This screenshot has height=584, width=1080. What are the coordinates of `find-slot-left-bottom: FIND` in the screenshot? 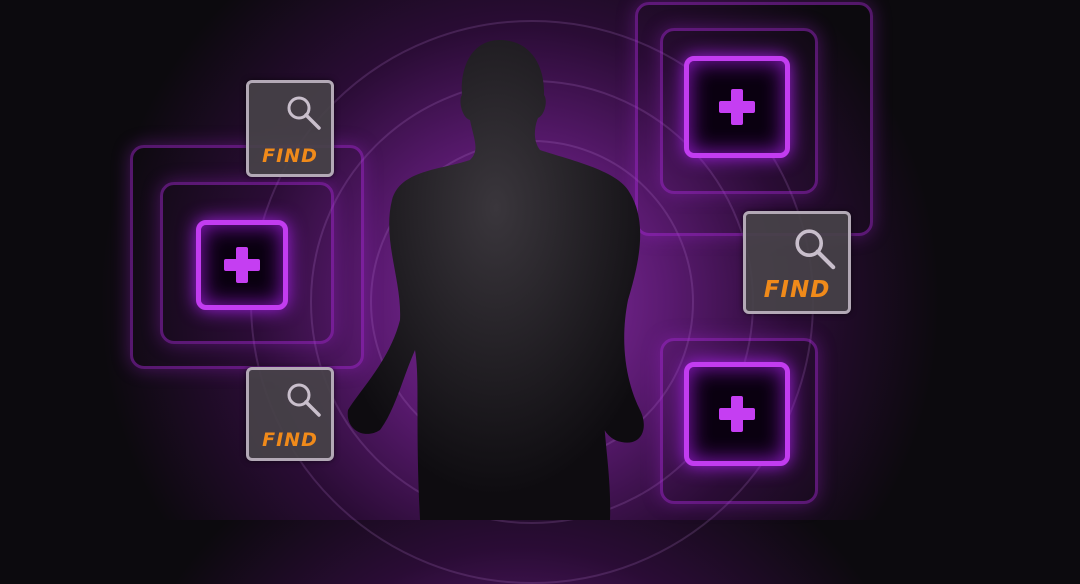 It's located at (290, 414).